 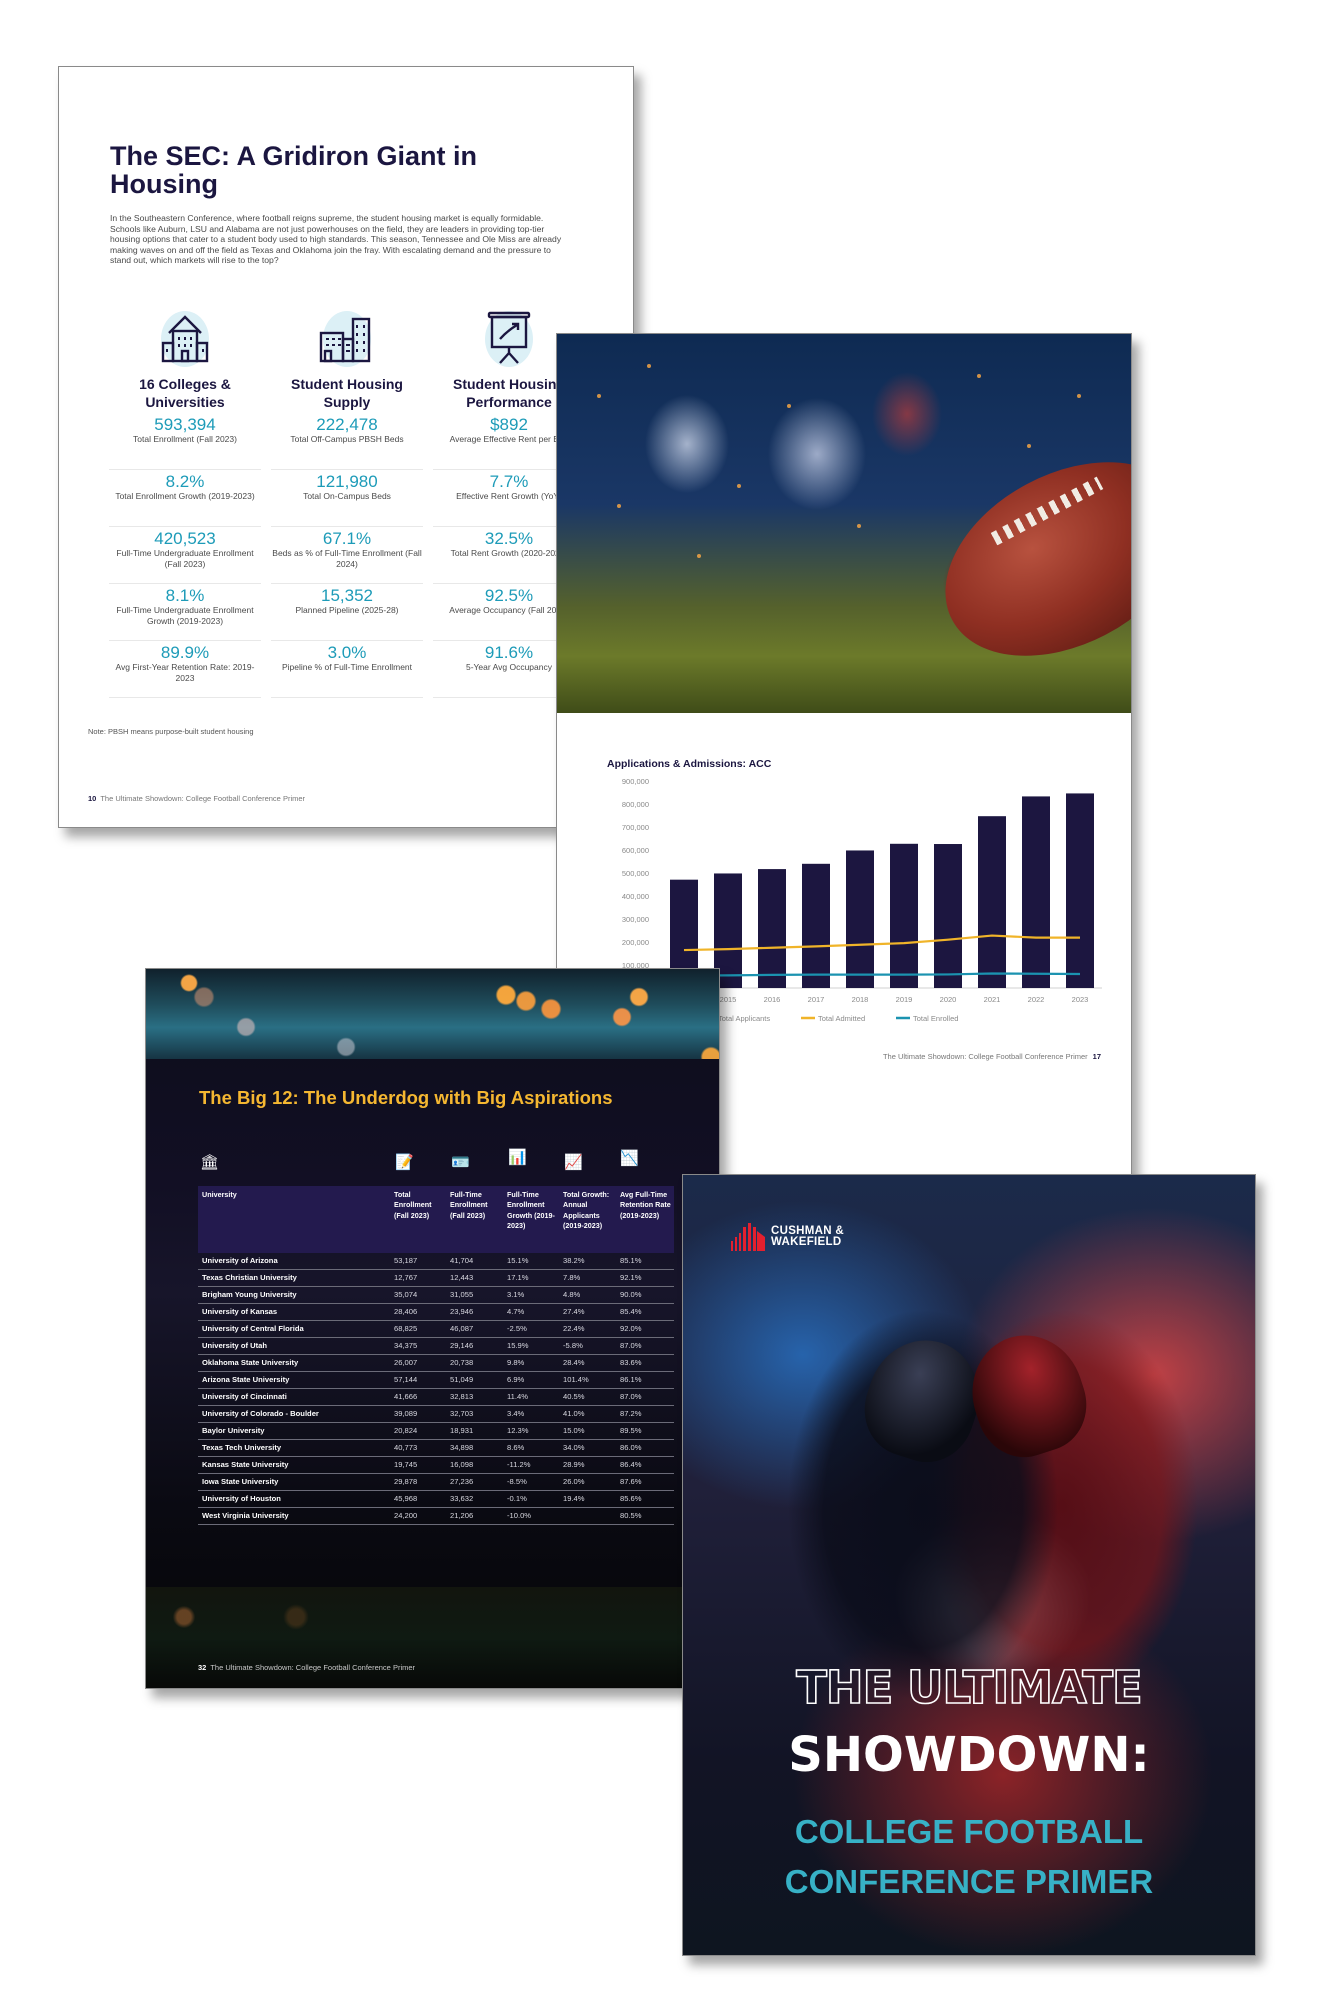 What do you see at coordinates (347, 496) in the screenshot?
I see `metric-label: Total On-Campus Beds` at bounding box center [347, 496].